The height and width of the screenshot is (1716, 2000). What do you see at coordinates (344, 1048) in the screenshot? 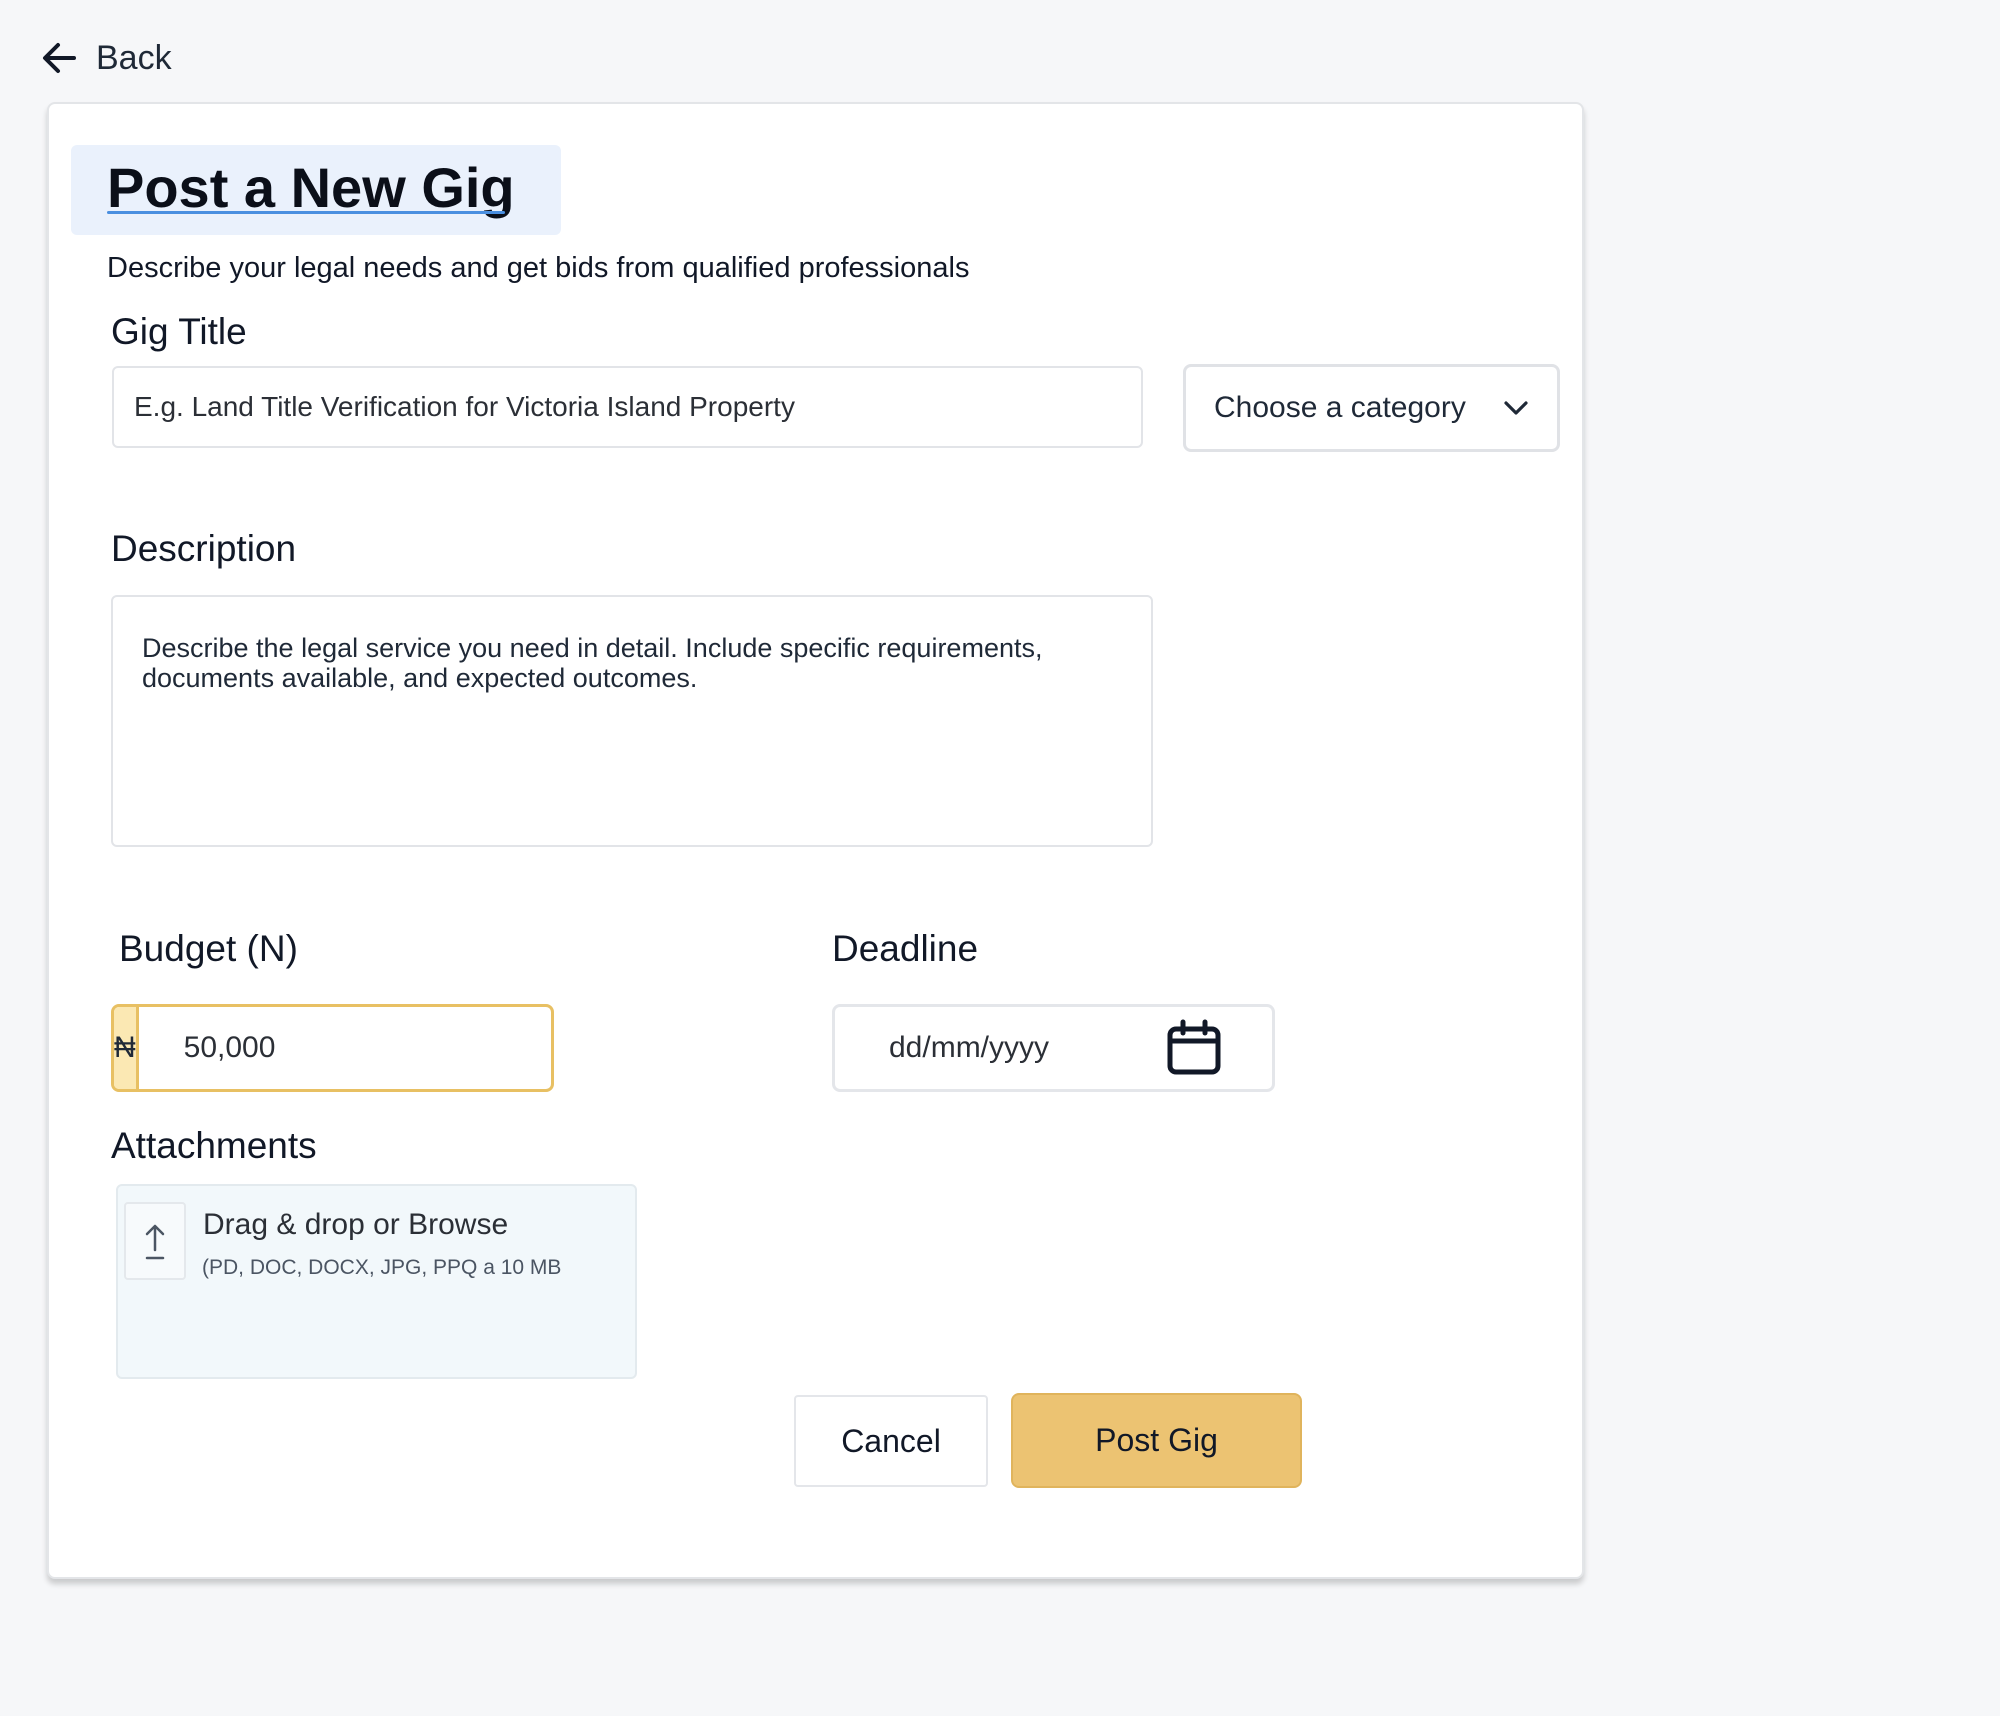
I see `budget-input` at bounding box center [344, 1048].